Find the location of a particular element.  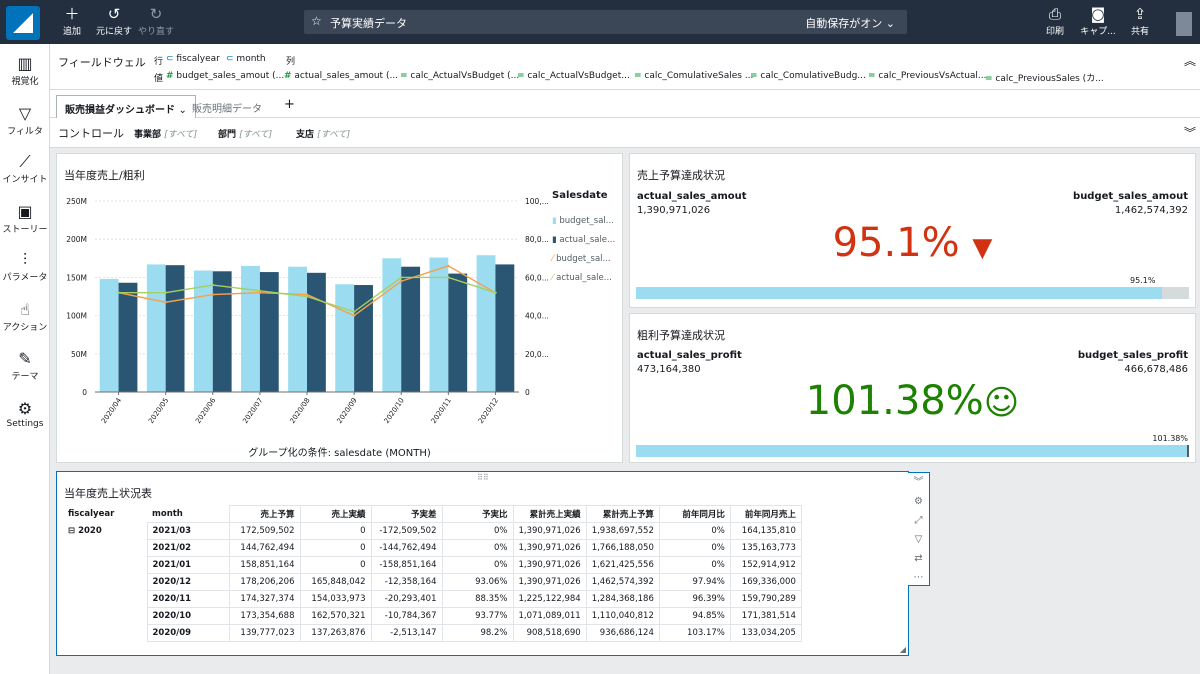

avatar is located at coordinates (1184, 24).